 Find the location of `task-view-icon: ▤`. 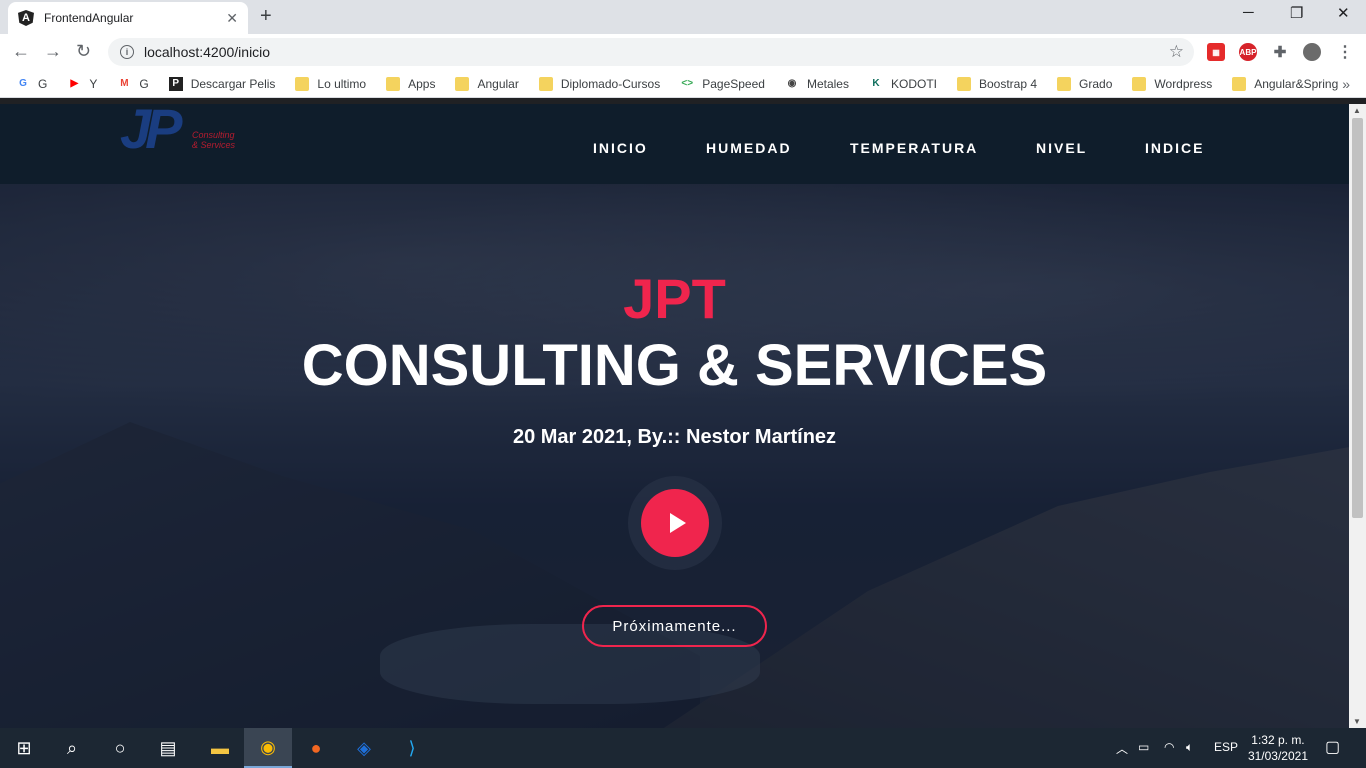

task-view-icon: ▤ is located at coordinates (168, 748).